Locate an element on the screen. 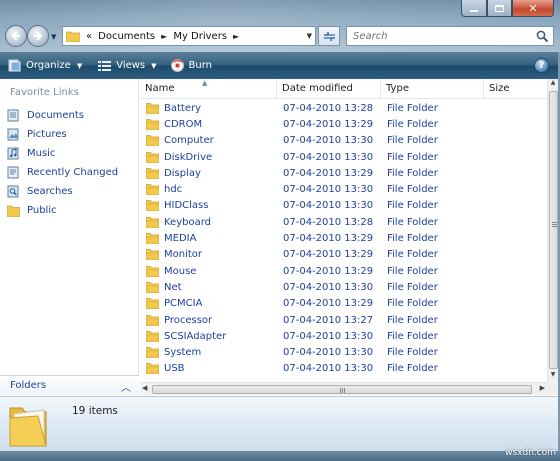 The image size is (560, 461). date-modified-cell: 07-04-2010 13:29 is located at coordinates (328, 304).